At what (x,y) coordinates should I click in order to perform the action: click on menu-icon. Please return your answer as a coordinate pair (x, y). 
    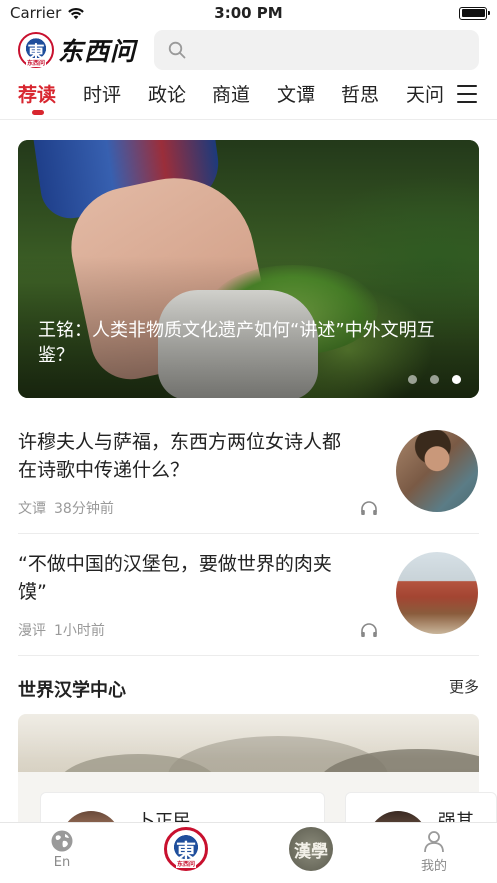
    Looking at the image, I should click on (467, 94).